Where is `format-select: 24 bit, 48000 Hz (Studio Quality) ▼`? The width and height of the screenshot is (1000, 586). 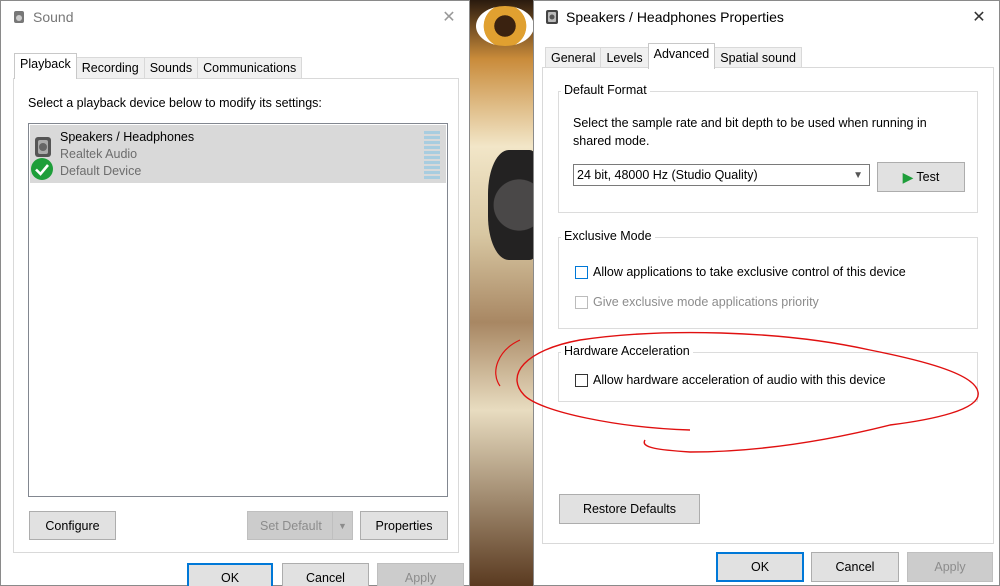 format-select: 24 bit, 48000 Hz (Studio Quality) ▼ is located at coordinates (721, 175).